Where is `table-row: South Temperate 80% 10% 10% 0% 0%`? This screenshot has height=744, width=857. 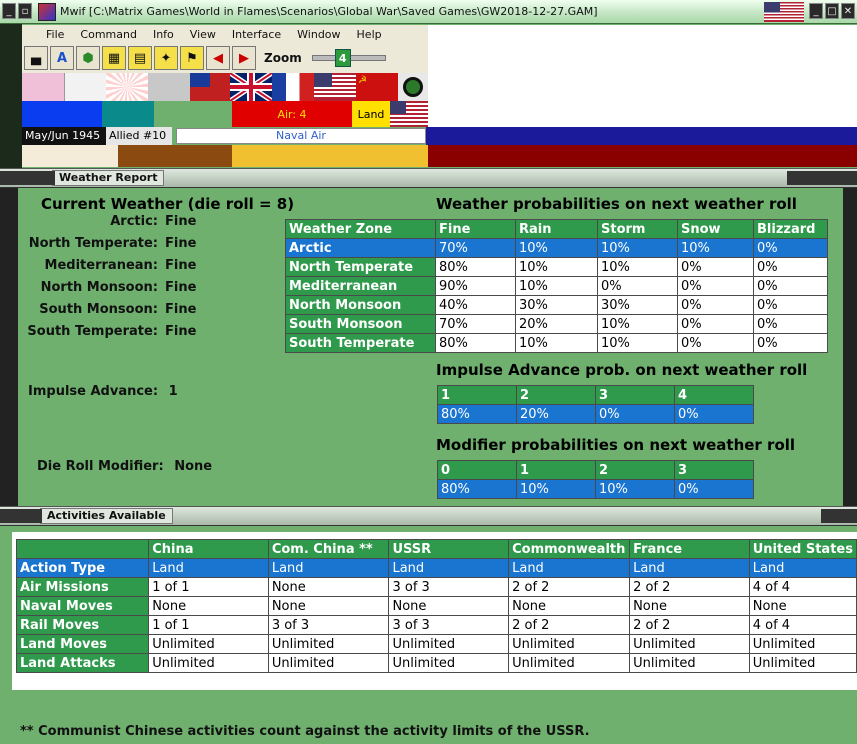
table-row: South Temperate 80% 10% 10% 0% 0% is located at coordinates (556, 343).